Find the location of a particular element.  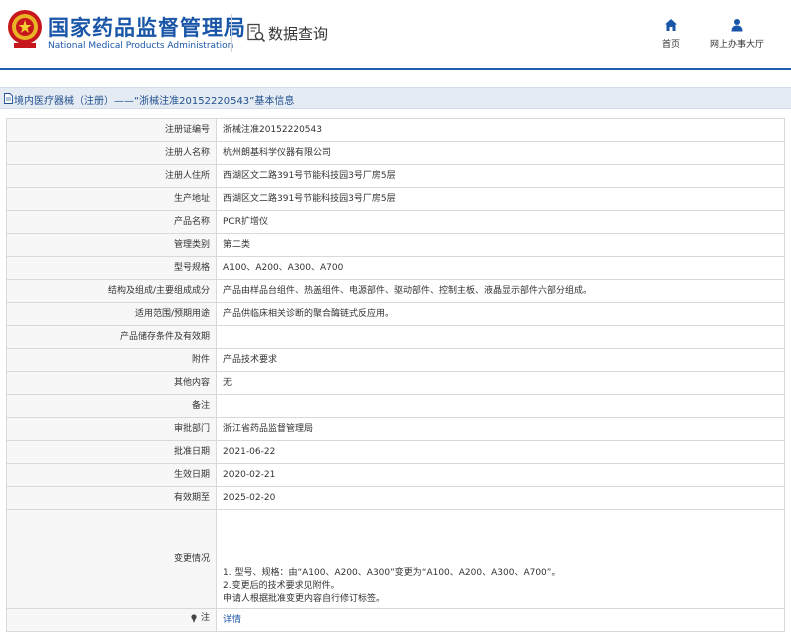

field-value: 2021-06-22 is located at coordinates (500, 452).